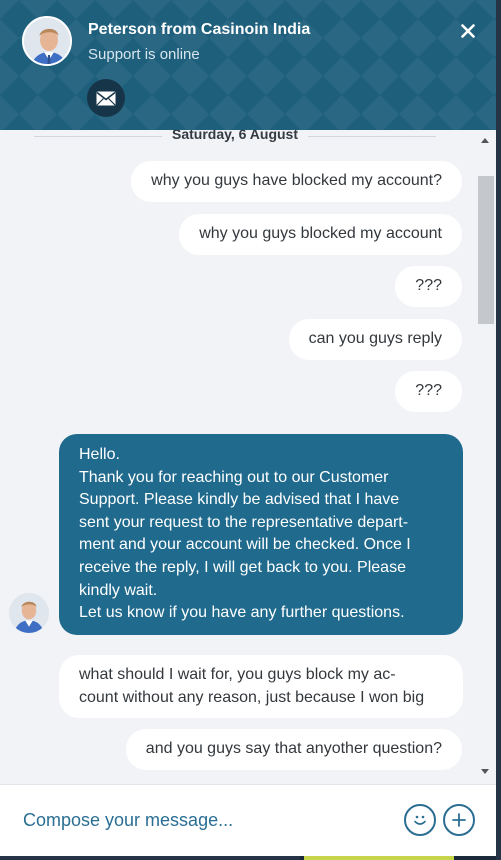 The image size is (501, 860). I want to click on scrollbar-thumb, so click(486, 250).